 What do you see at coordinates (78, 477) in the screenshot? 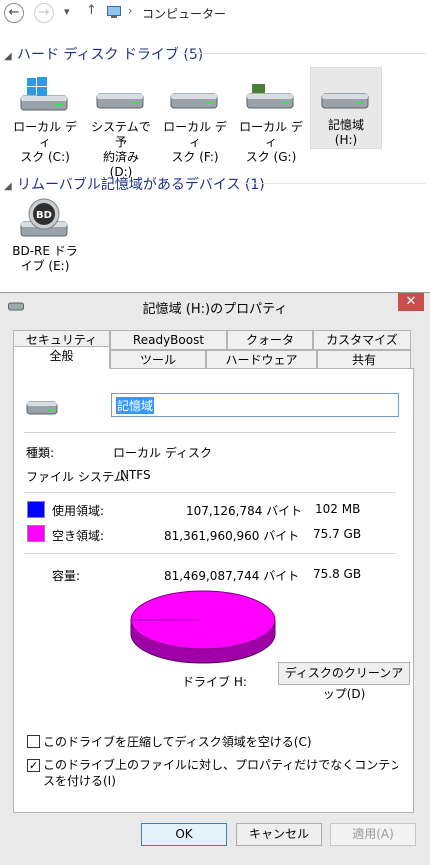
I see `filesystem-label: ファイル システム:` at bounding box center [78, 477].